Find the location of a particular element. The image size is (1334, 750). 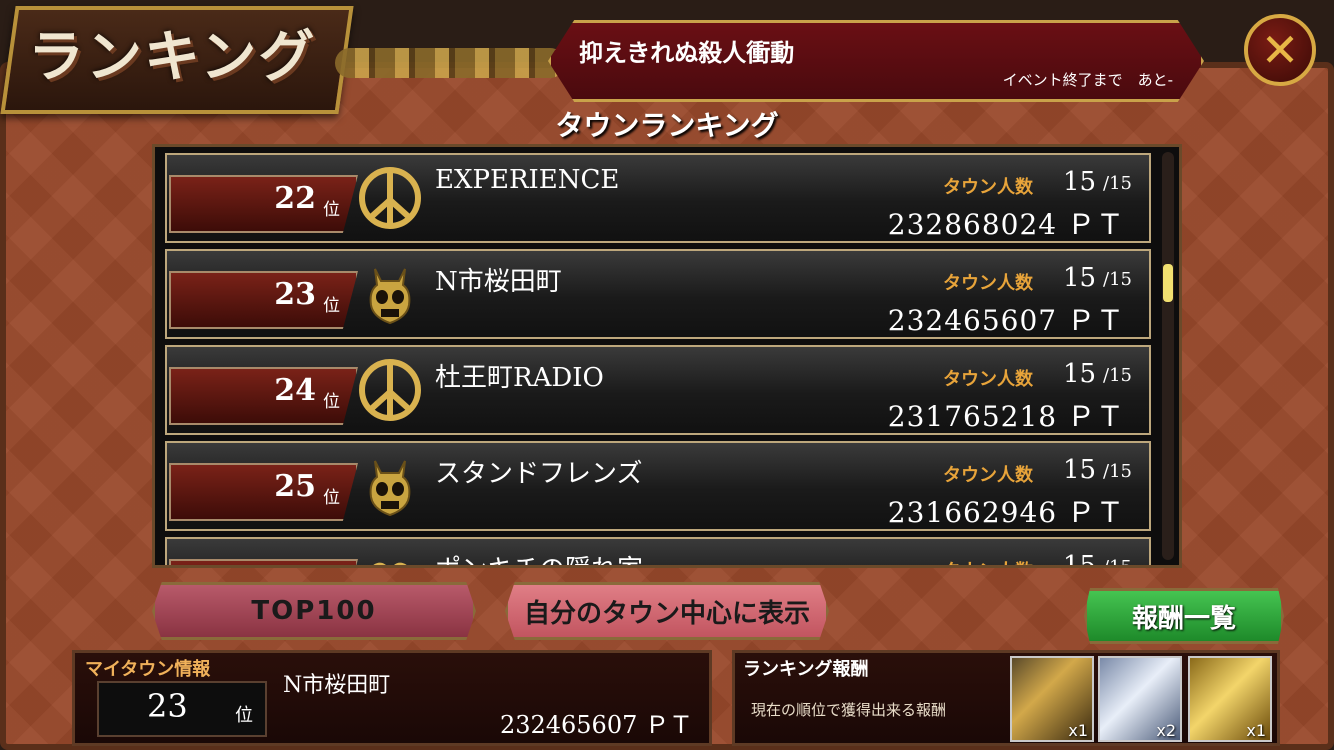

page-title: ランキング is located at coordinates (172, 57).